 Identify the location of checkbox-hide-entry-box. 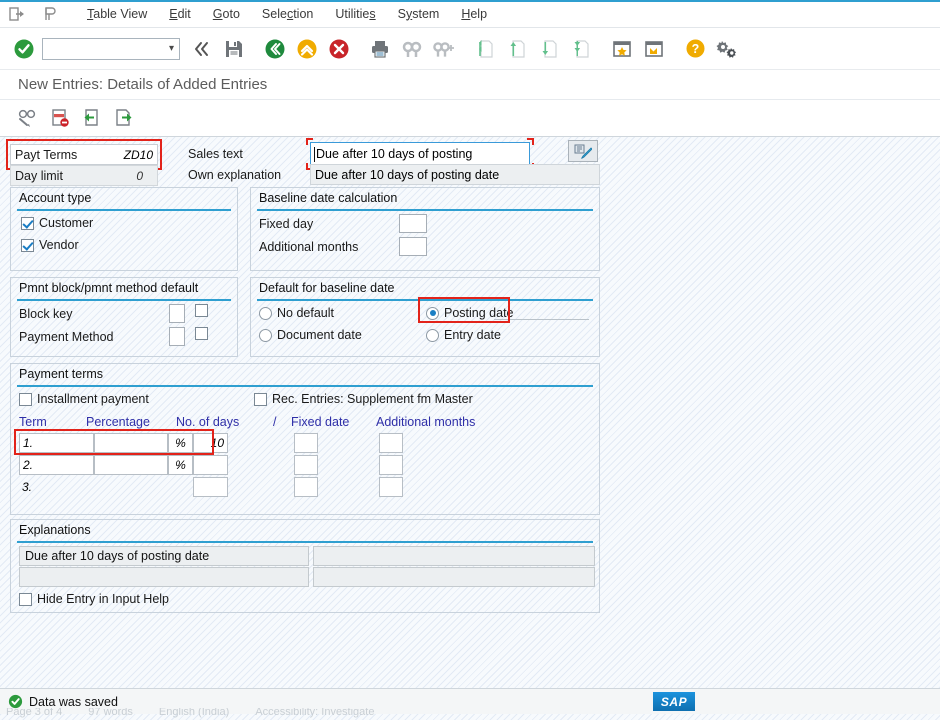
(25, 599).